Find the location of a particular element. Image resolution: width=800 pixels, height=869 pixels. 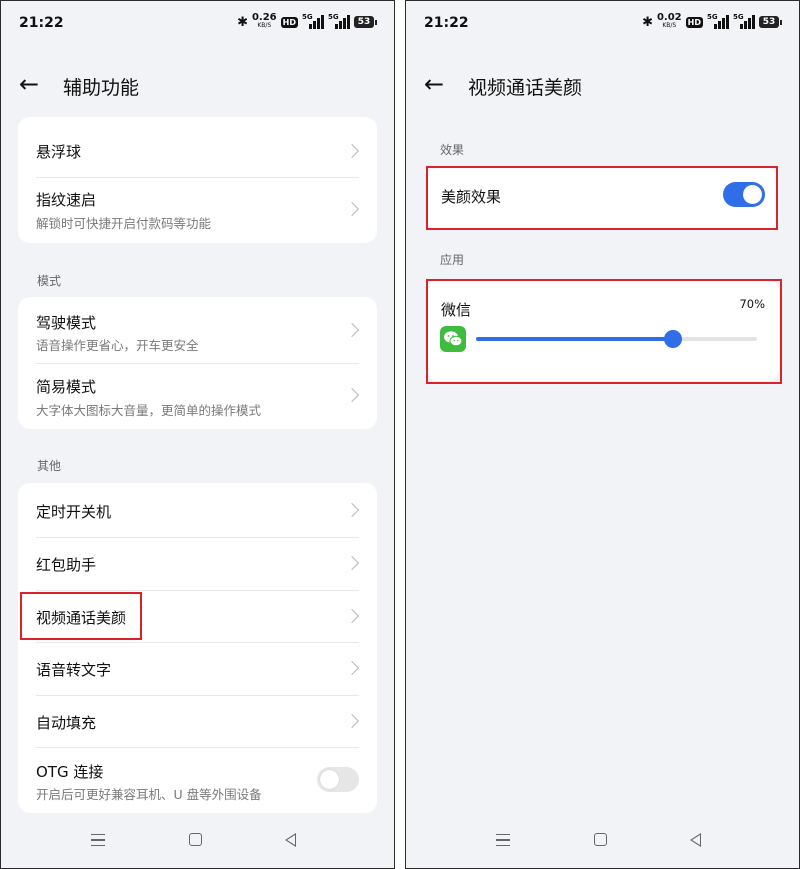

section-label-effect: 效果 is located at coordinates (452, 150).